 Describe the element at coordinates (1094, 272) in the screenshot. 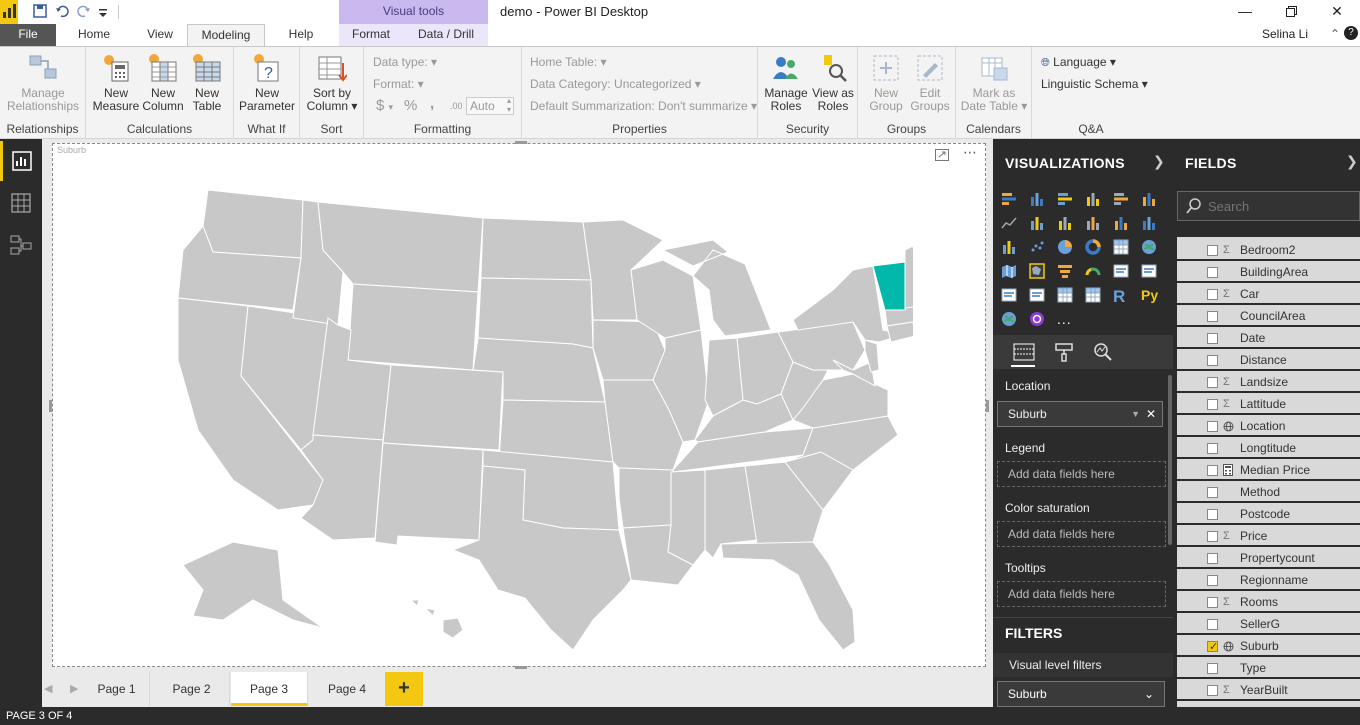

I see `gauge-icon` at that location.